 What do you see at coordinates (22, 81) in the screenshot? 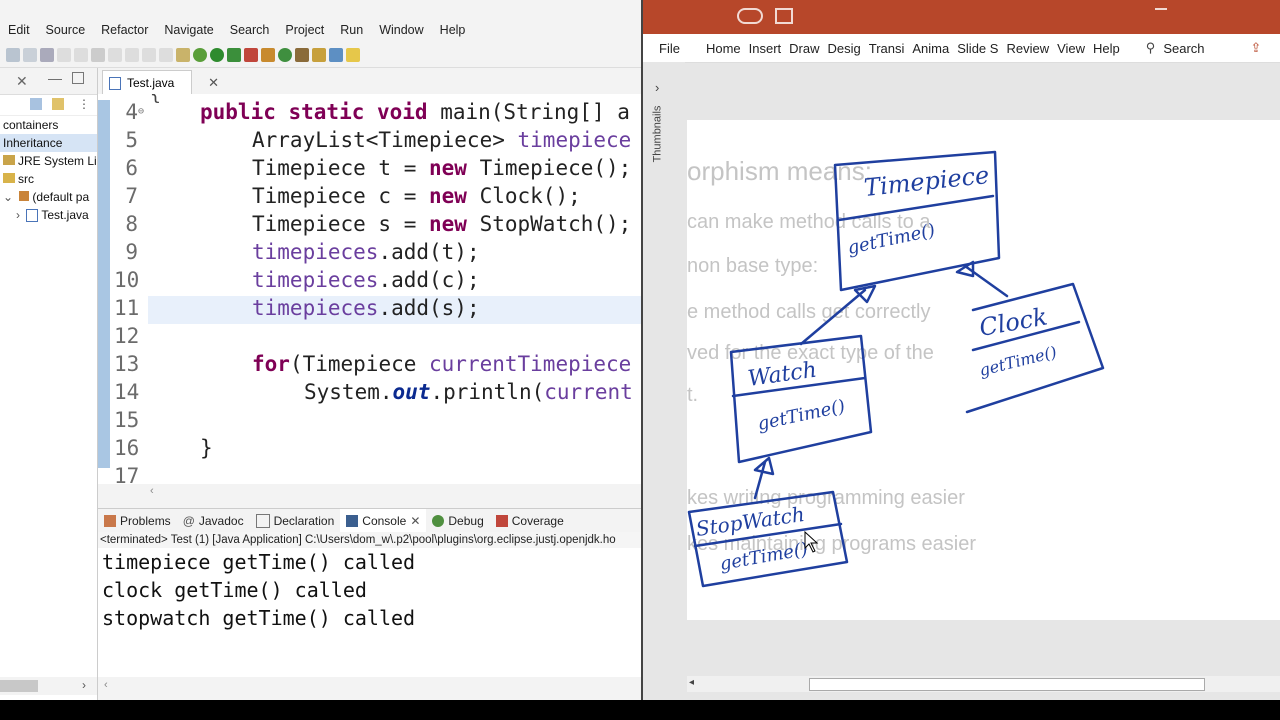
I see `close-icon: ✕` at bounding box center [22, 81].